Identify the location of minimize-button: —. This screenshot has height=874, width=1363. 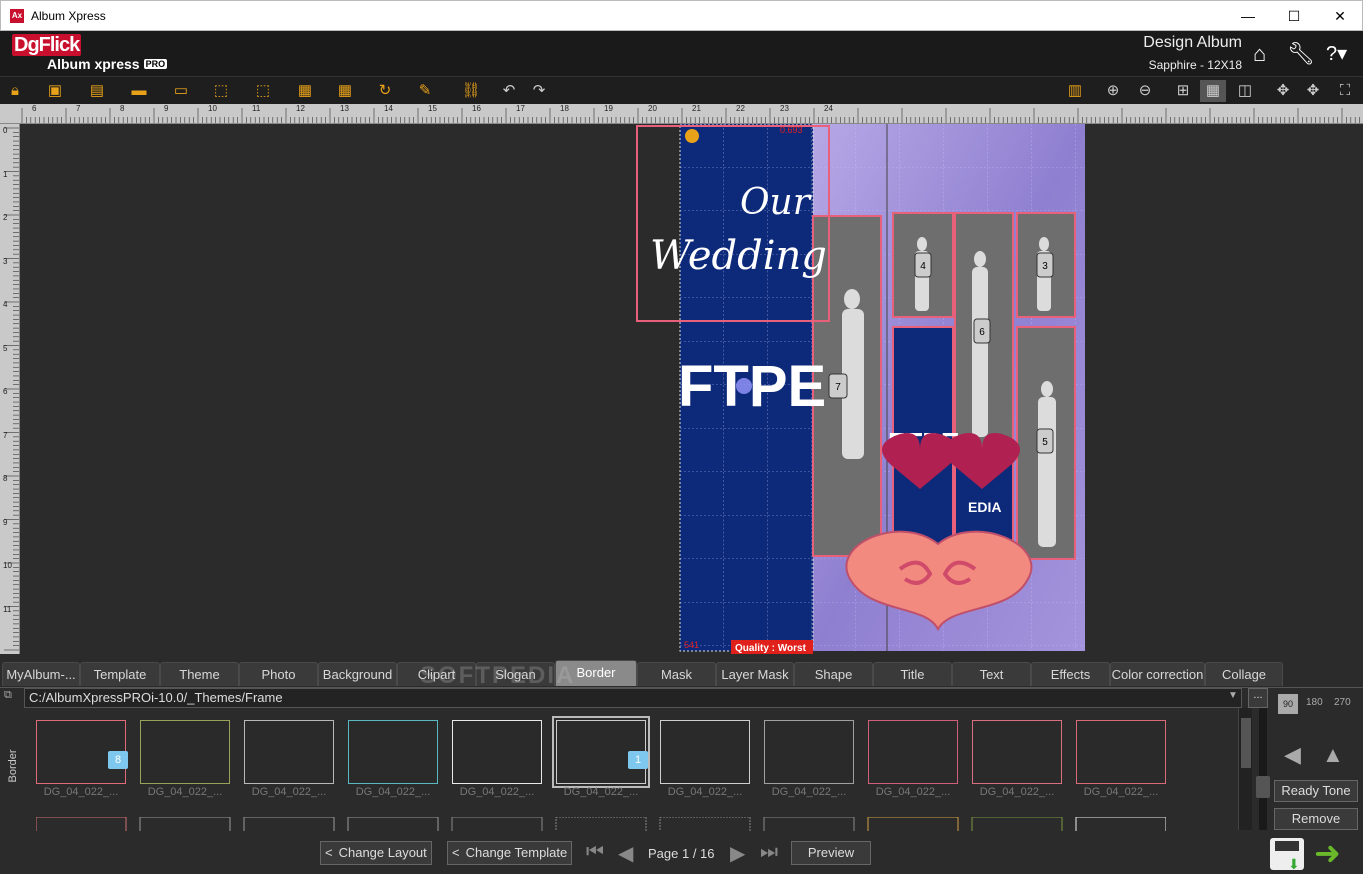
(1248, 16).